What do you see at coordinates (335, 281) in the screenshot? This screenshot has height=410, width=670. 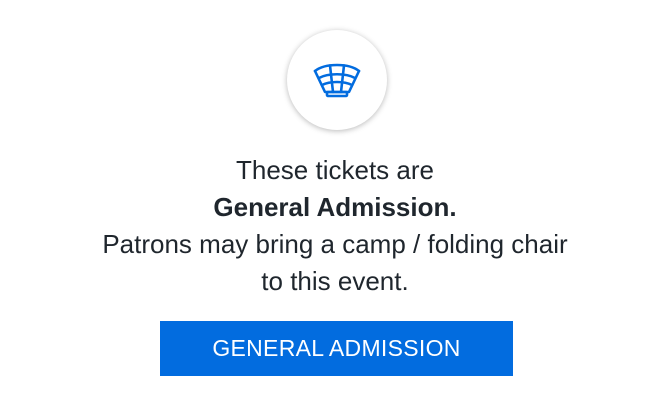 I see `message-line-4: to this event.` at bounding box center [335, 281].